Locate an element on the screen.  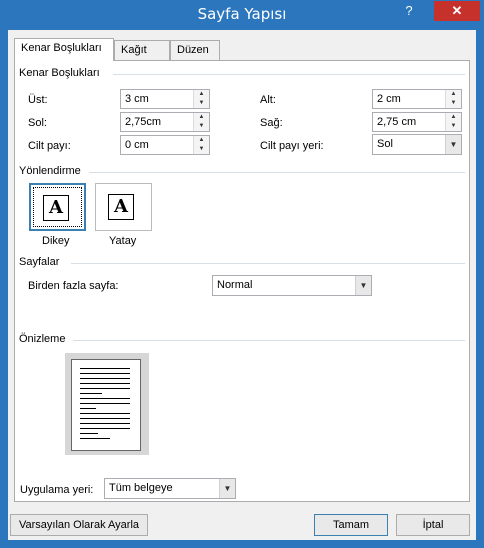
pages-divider is located at coordinates (268, 263).